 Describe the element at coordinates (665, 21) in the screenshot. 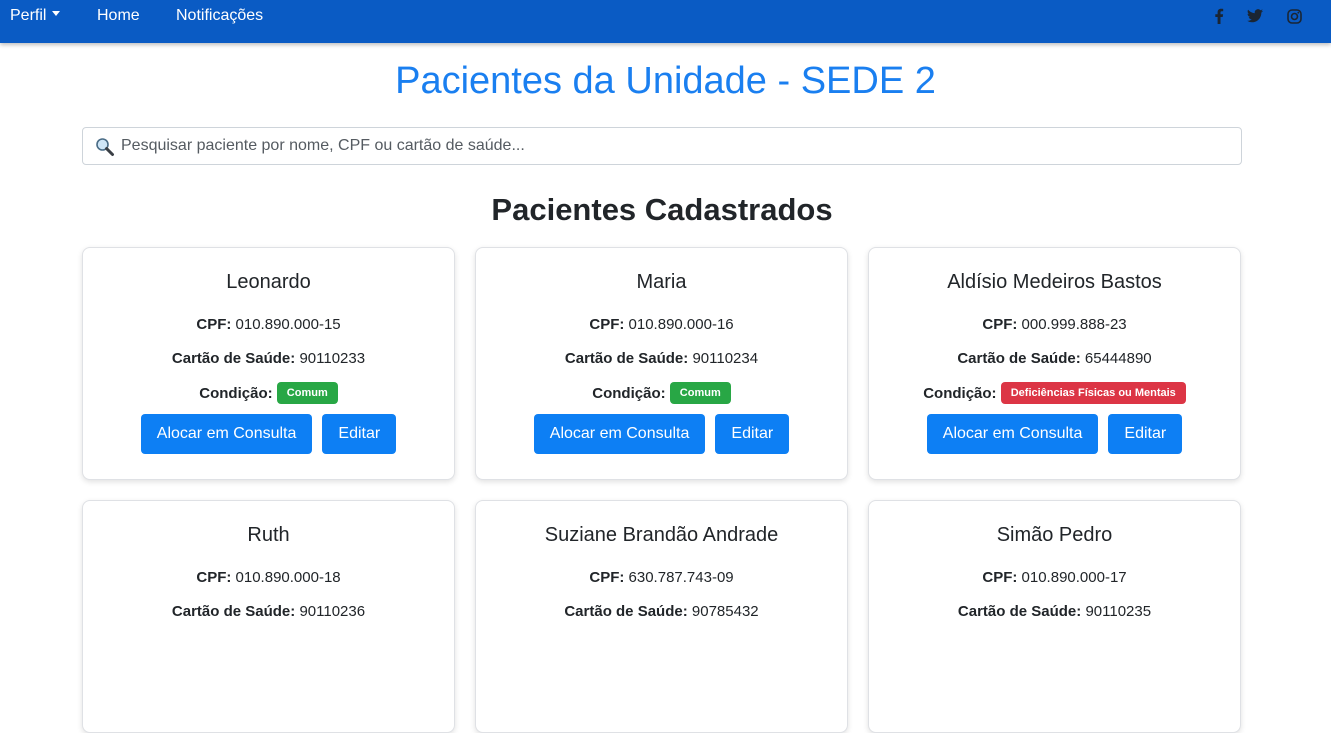

I see `top-navbar: Perfil Home Notificações` at that location.